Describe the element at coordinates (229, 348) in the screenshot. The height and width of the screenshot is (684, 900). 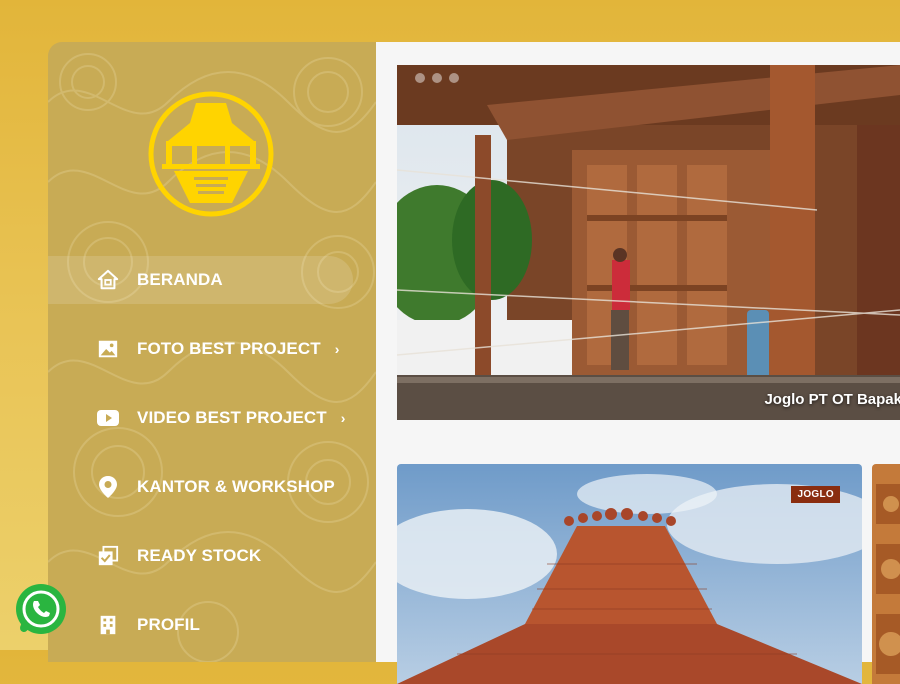
I see `sidebar-item-label: FOTO BEST PROJECT` at that location.